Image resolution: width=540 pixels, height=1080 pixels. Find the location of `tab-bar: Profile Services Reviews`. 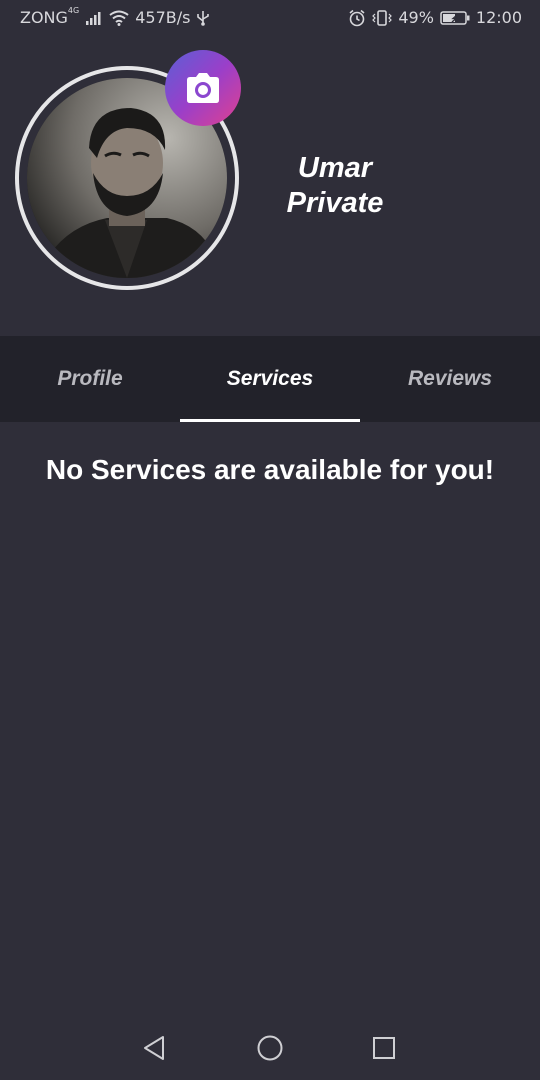

tab-bar: Profile Services Reviews is located at coordinates (270, 379).